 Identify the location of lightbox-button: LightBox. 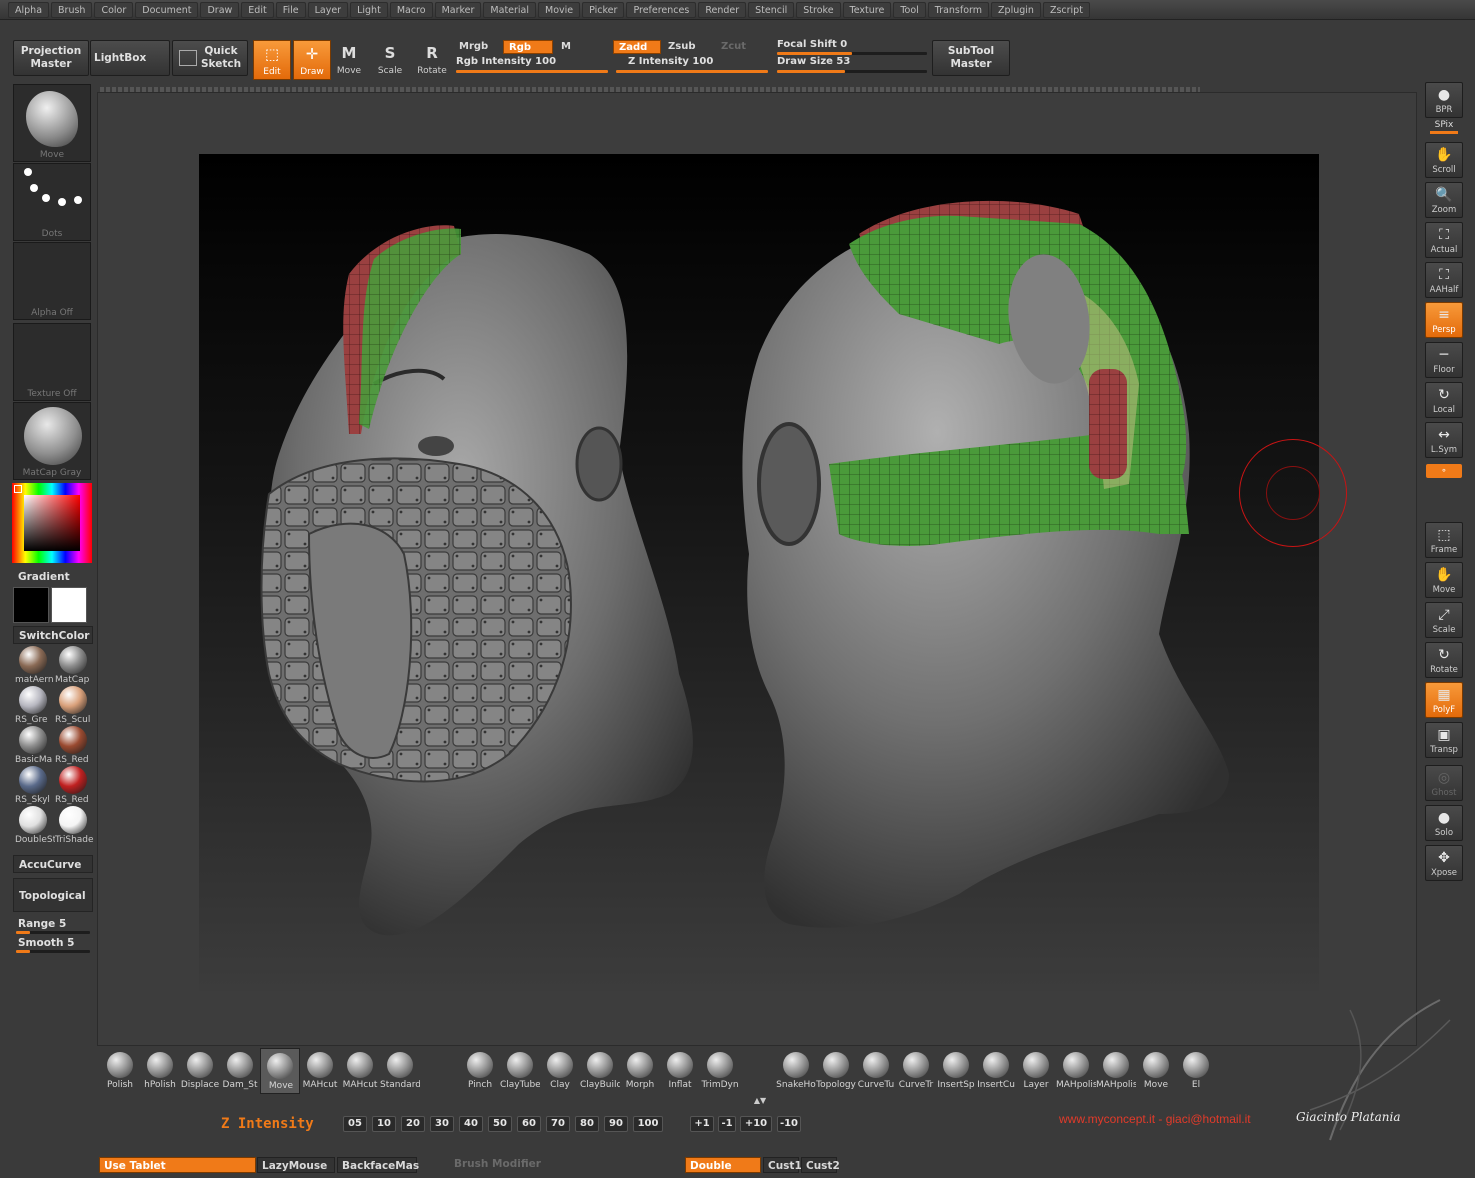
(130, 58).